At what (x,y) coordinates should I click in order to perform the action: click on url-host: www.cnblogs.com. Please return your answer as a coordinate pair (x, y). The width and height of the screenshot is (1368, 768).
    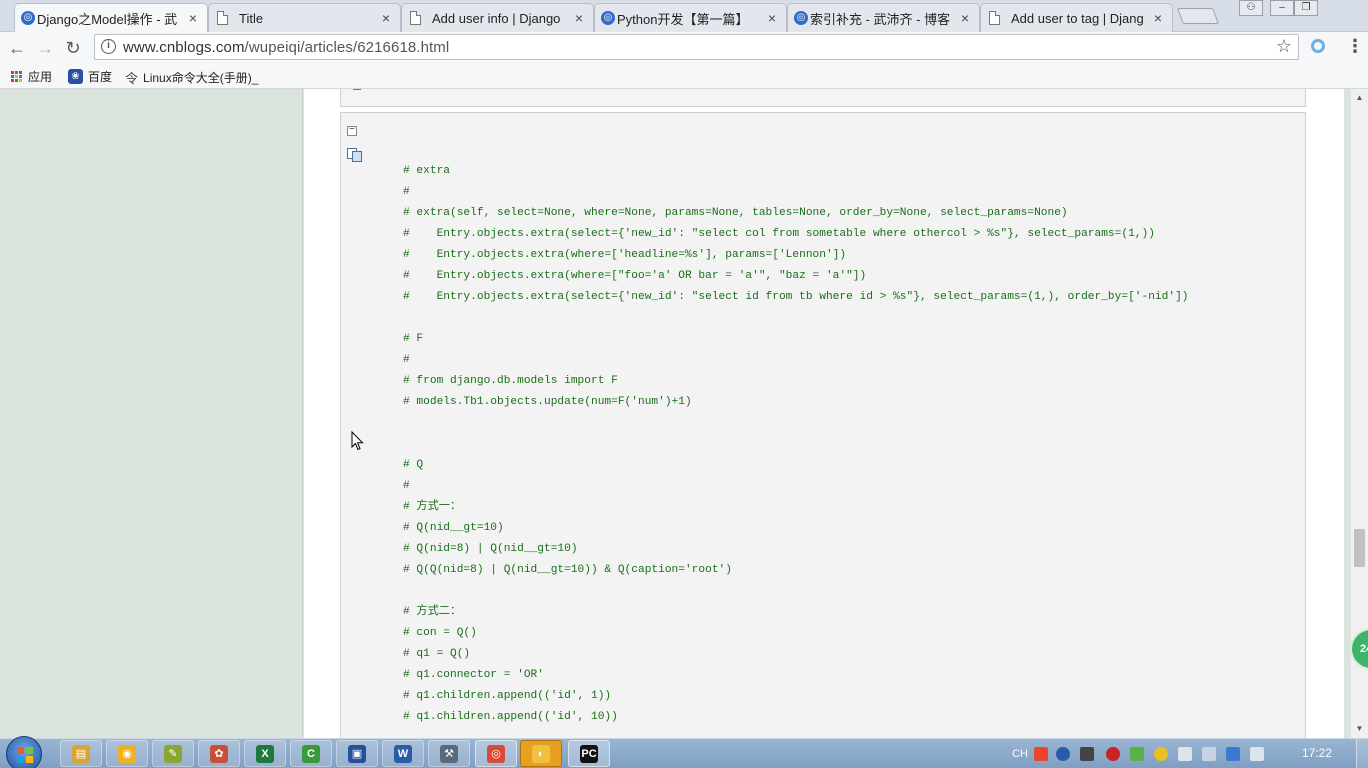
    Looking at the image, I should click on (184, 47).